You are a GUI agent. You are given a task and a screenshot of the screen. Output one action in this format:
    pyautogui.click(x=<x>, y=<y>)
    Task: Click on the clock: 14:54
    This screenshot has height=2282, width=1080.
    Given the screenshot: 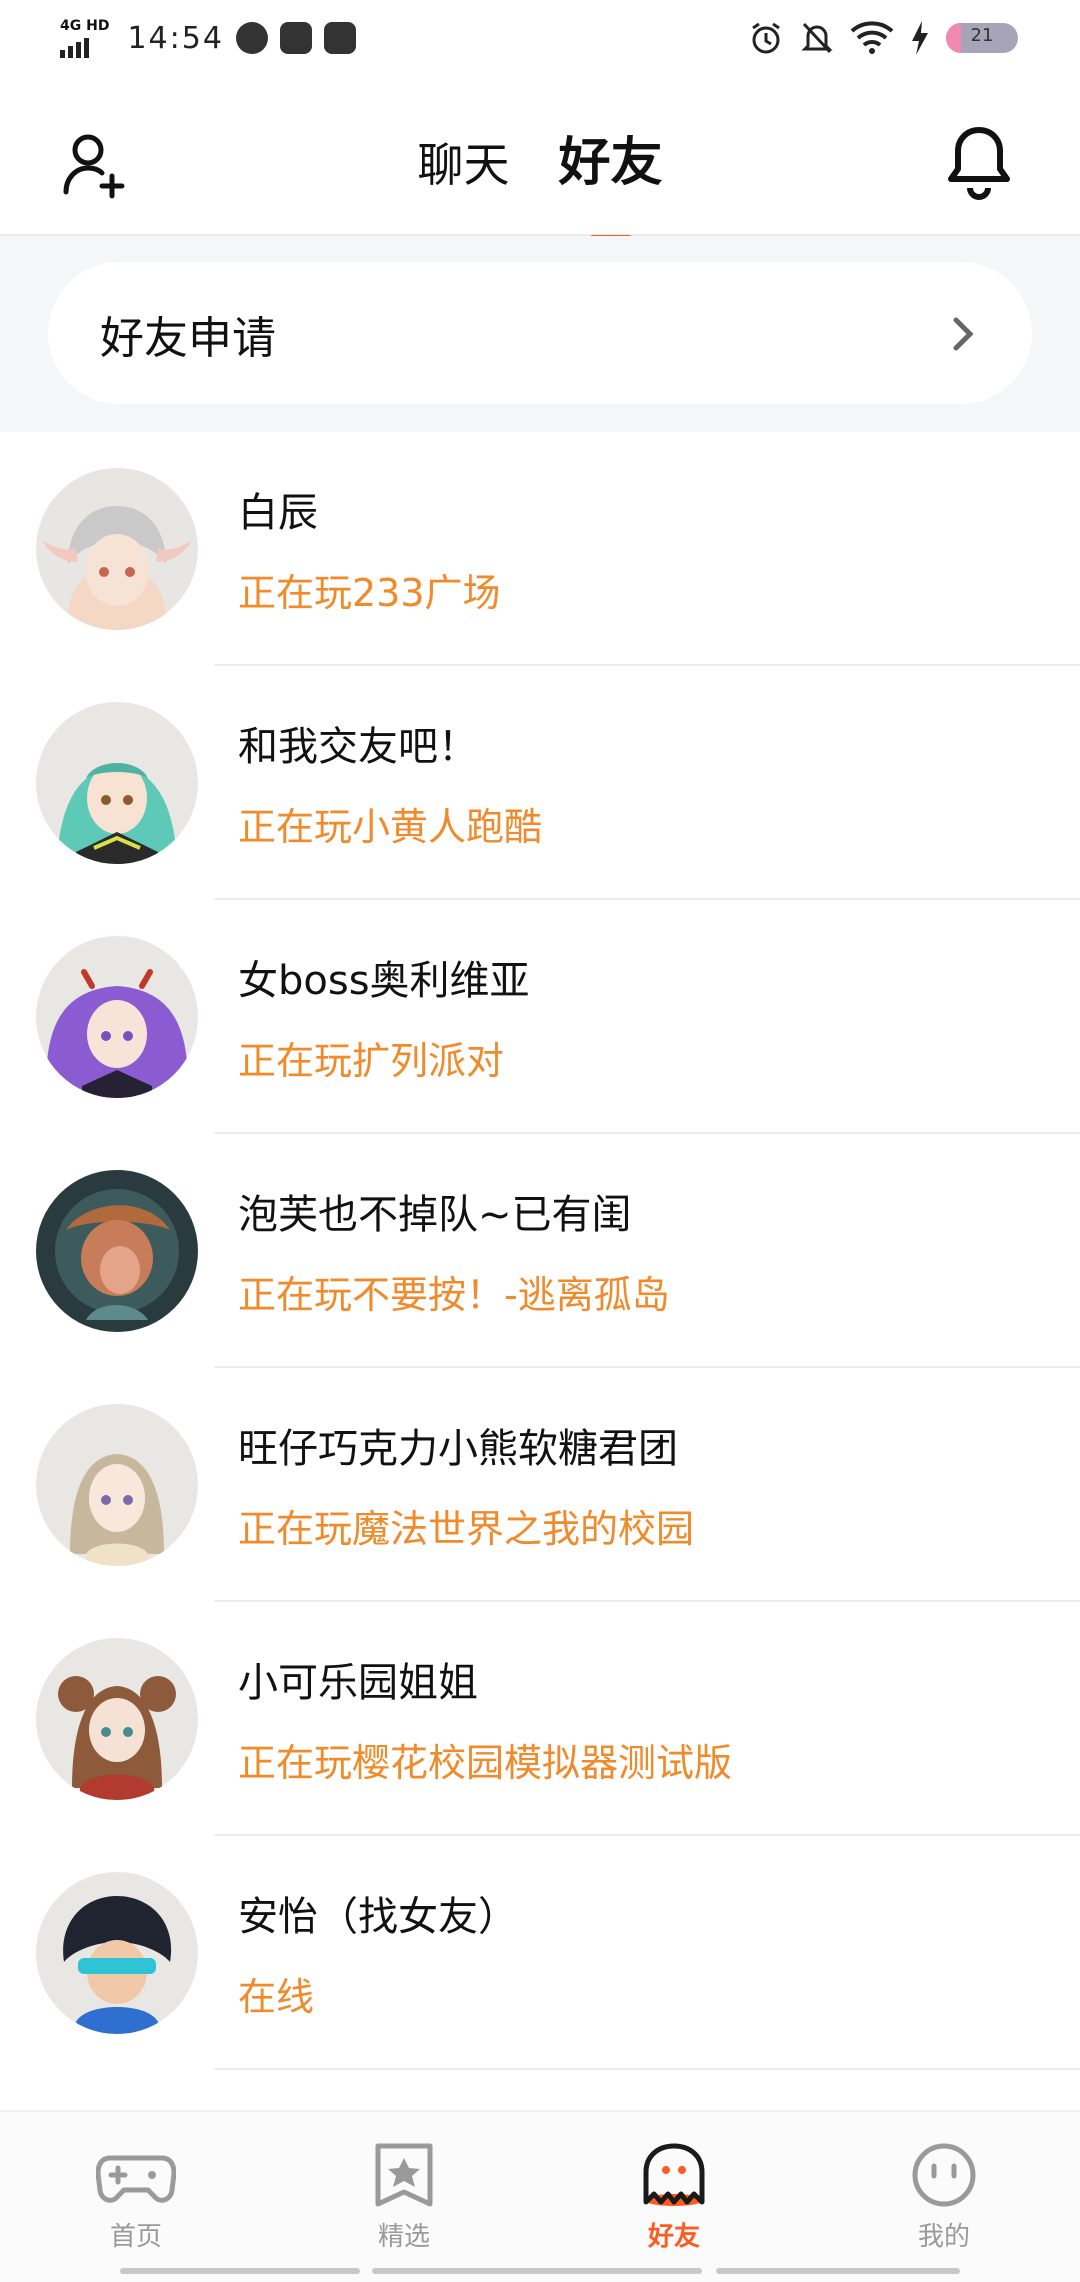 What is the action you would take?
    pyautogui.click(x=175, y=38)
    